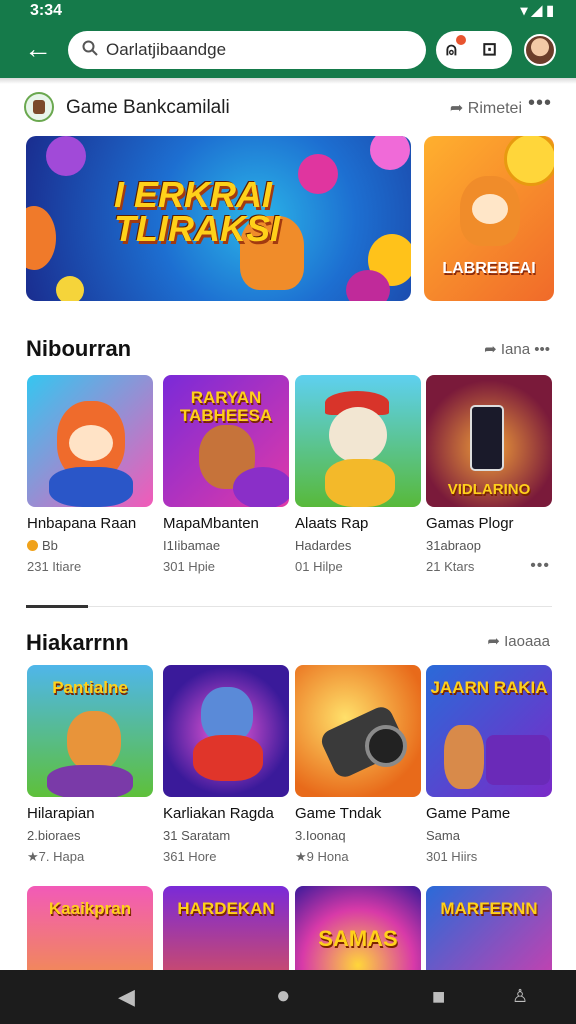  I want to click on app-name: Game Pame, so click(468, 813).